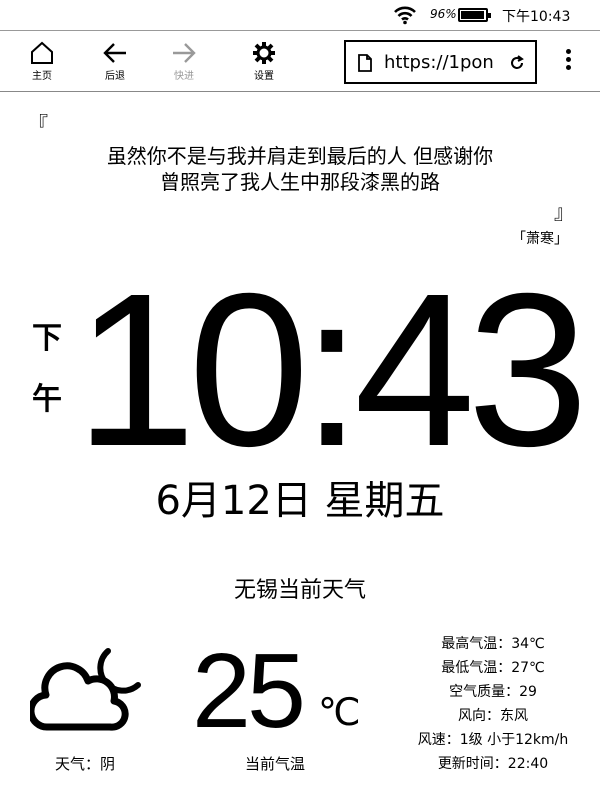 This screenshot has width=600, height=800. I want to click on battery-fill, so click(473, 15).